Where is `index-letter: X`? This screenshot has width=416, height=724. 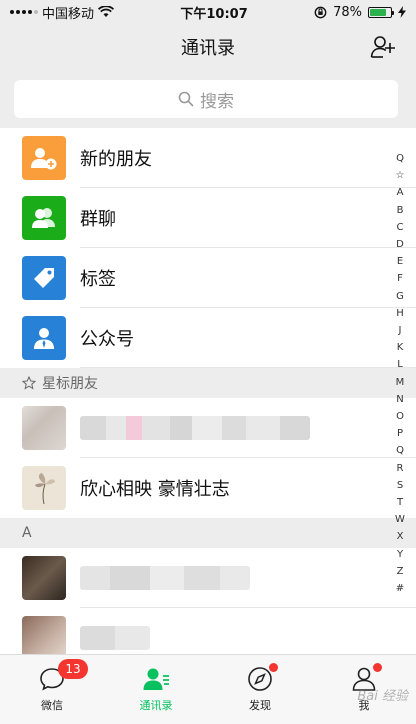 index-letter: X is located at coordinates (400, 536).